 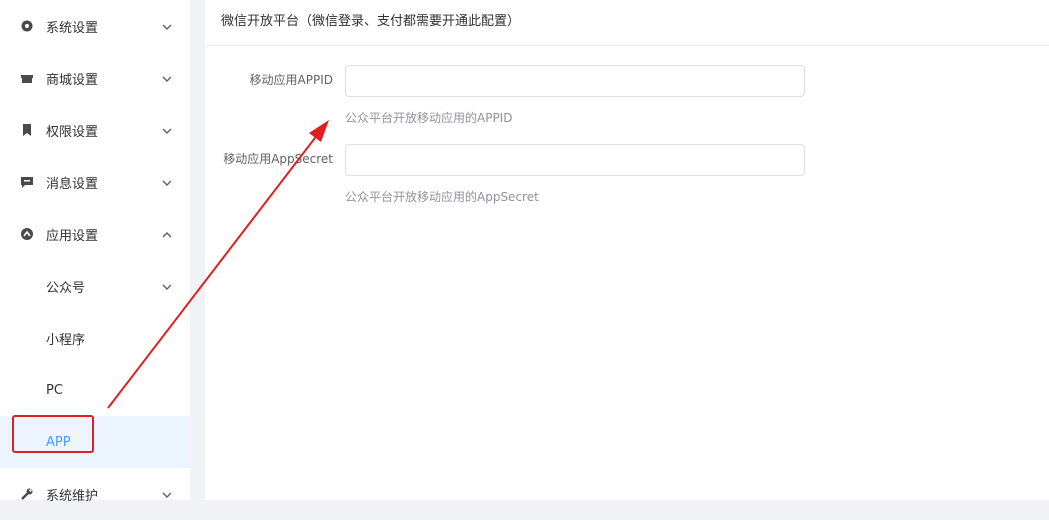 I want to click on sidebar-item-system-settings: 系统设置, so click(x=95, y=26).